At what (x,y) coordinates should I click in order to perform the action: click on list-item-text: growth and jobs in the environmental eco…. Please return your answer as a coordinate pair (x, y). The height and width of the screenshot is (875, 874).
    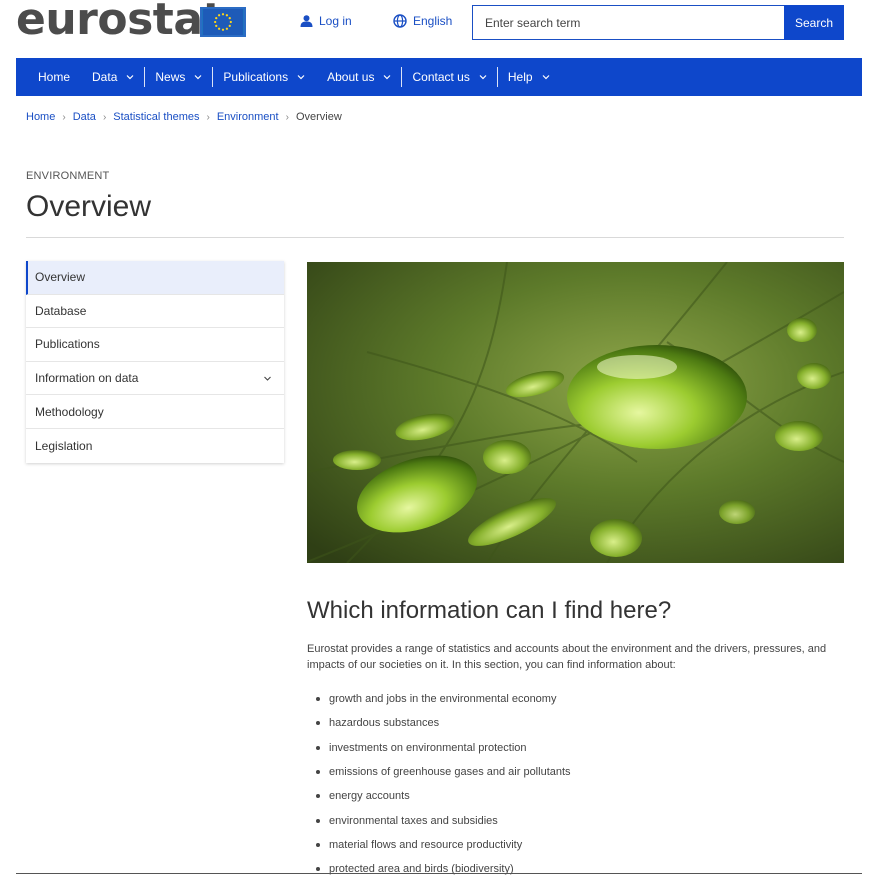
    Looking at the image, I should click on (443, 699).